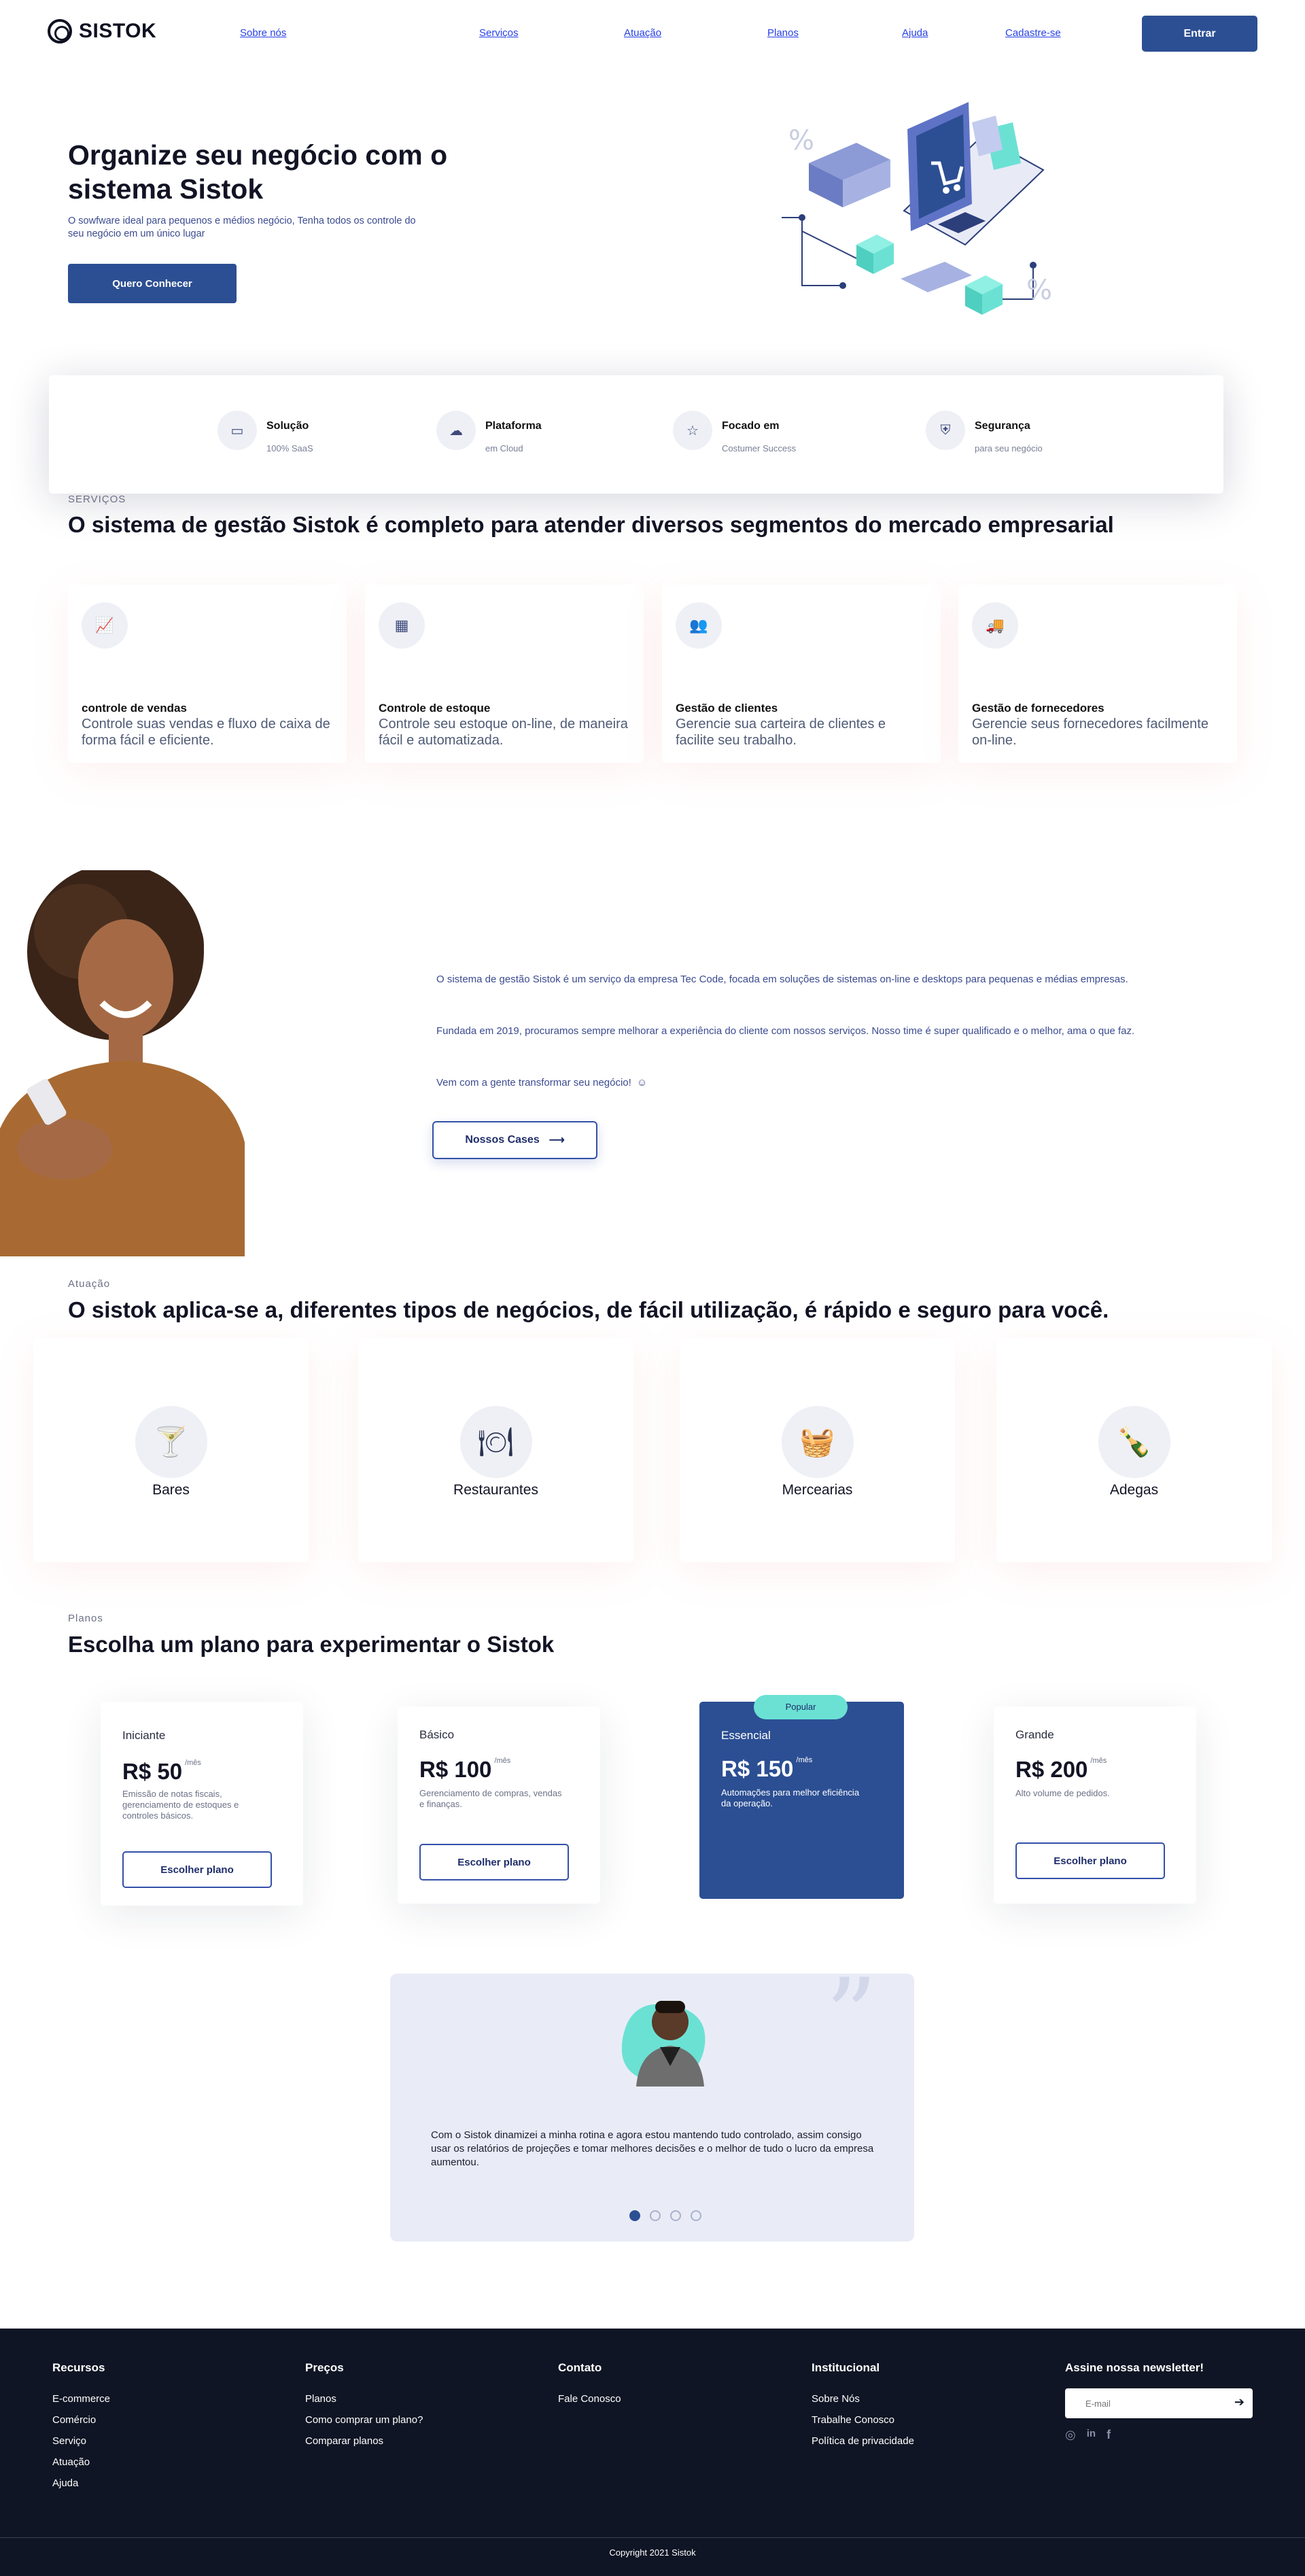 This screenshot has width=1305, height=2576. I want to click on shield-icon: ⛨, so click(945, 430).